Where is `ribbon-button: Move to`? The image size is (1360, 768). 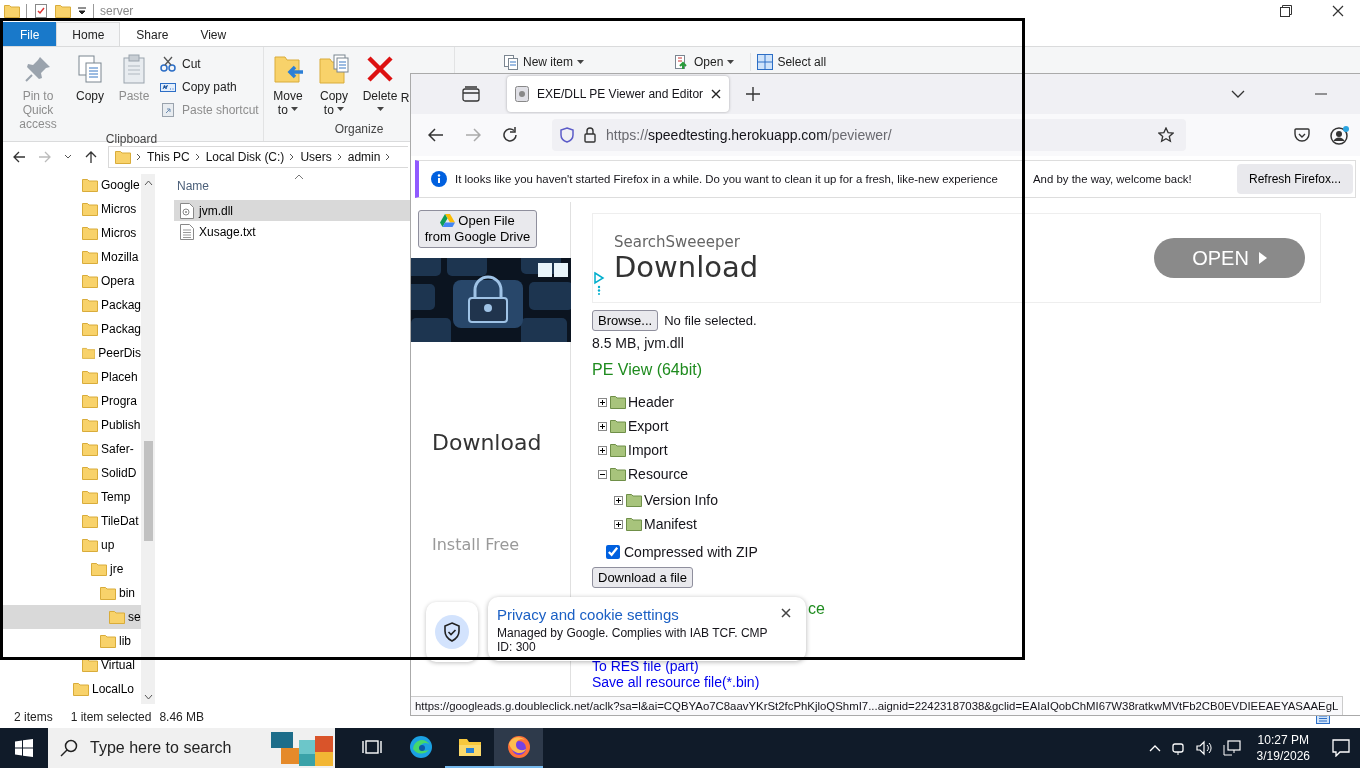
ribbon-button: Move to is located at coordinates (288, 87).